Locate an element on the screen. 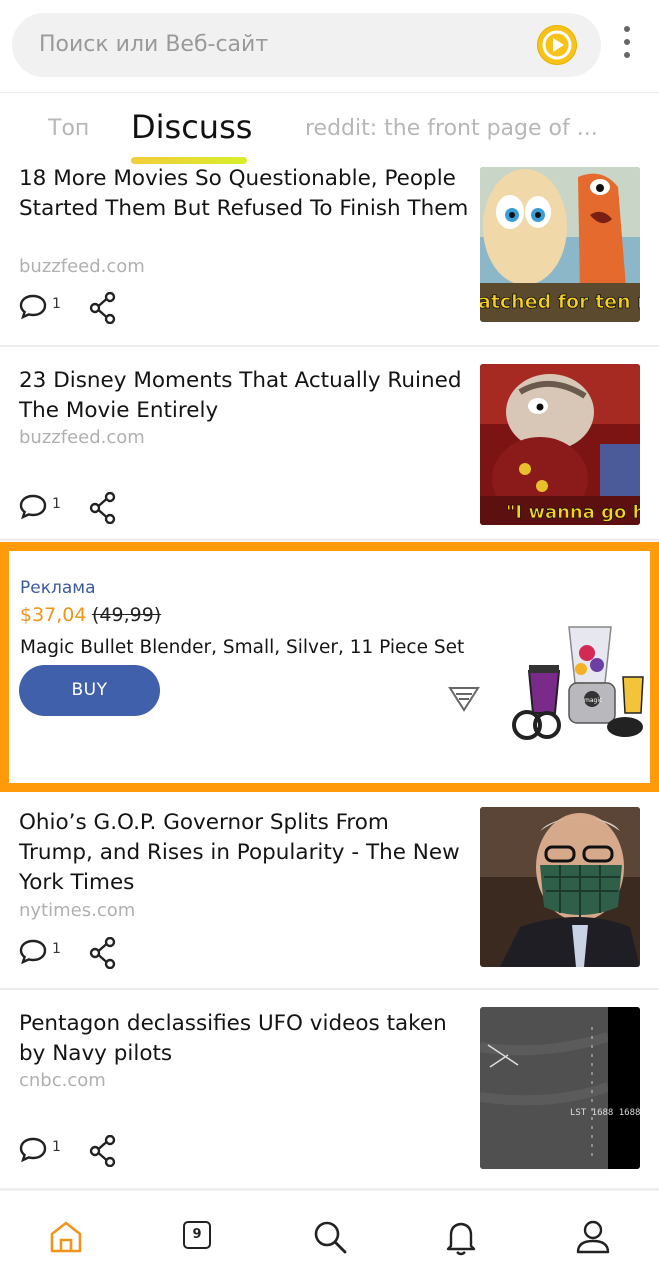 The height and width of the screenshot is (1281, 659). tabs-icon: 9 is located at coordinates (201, 1237).